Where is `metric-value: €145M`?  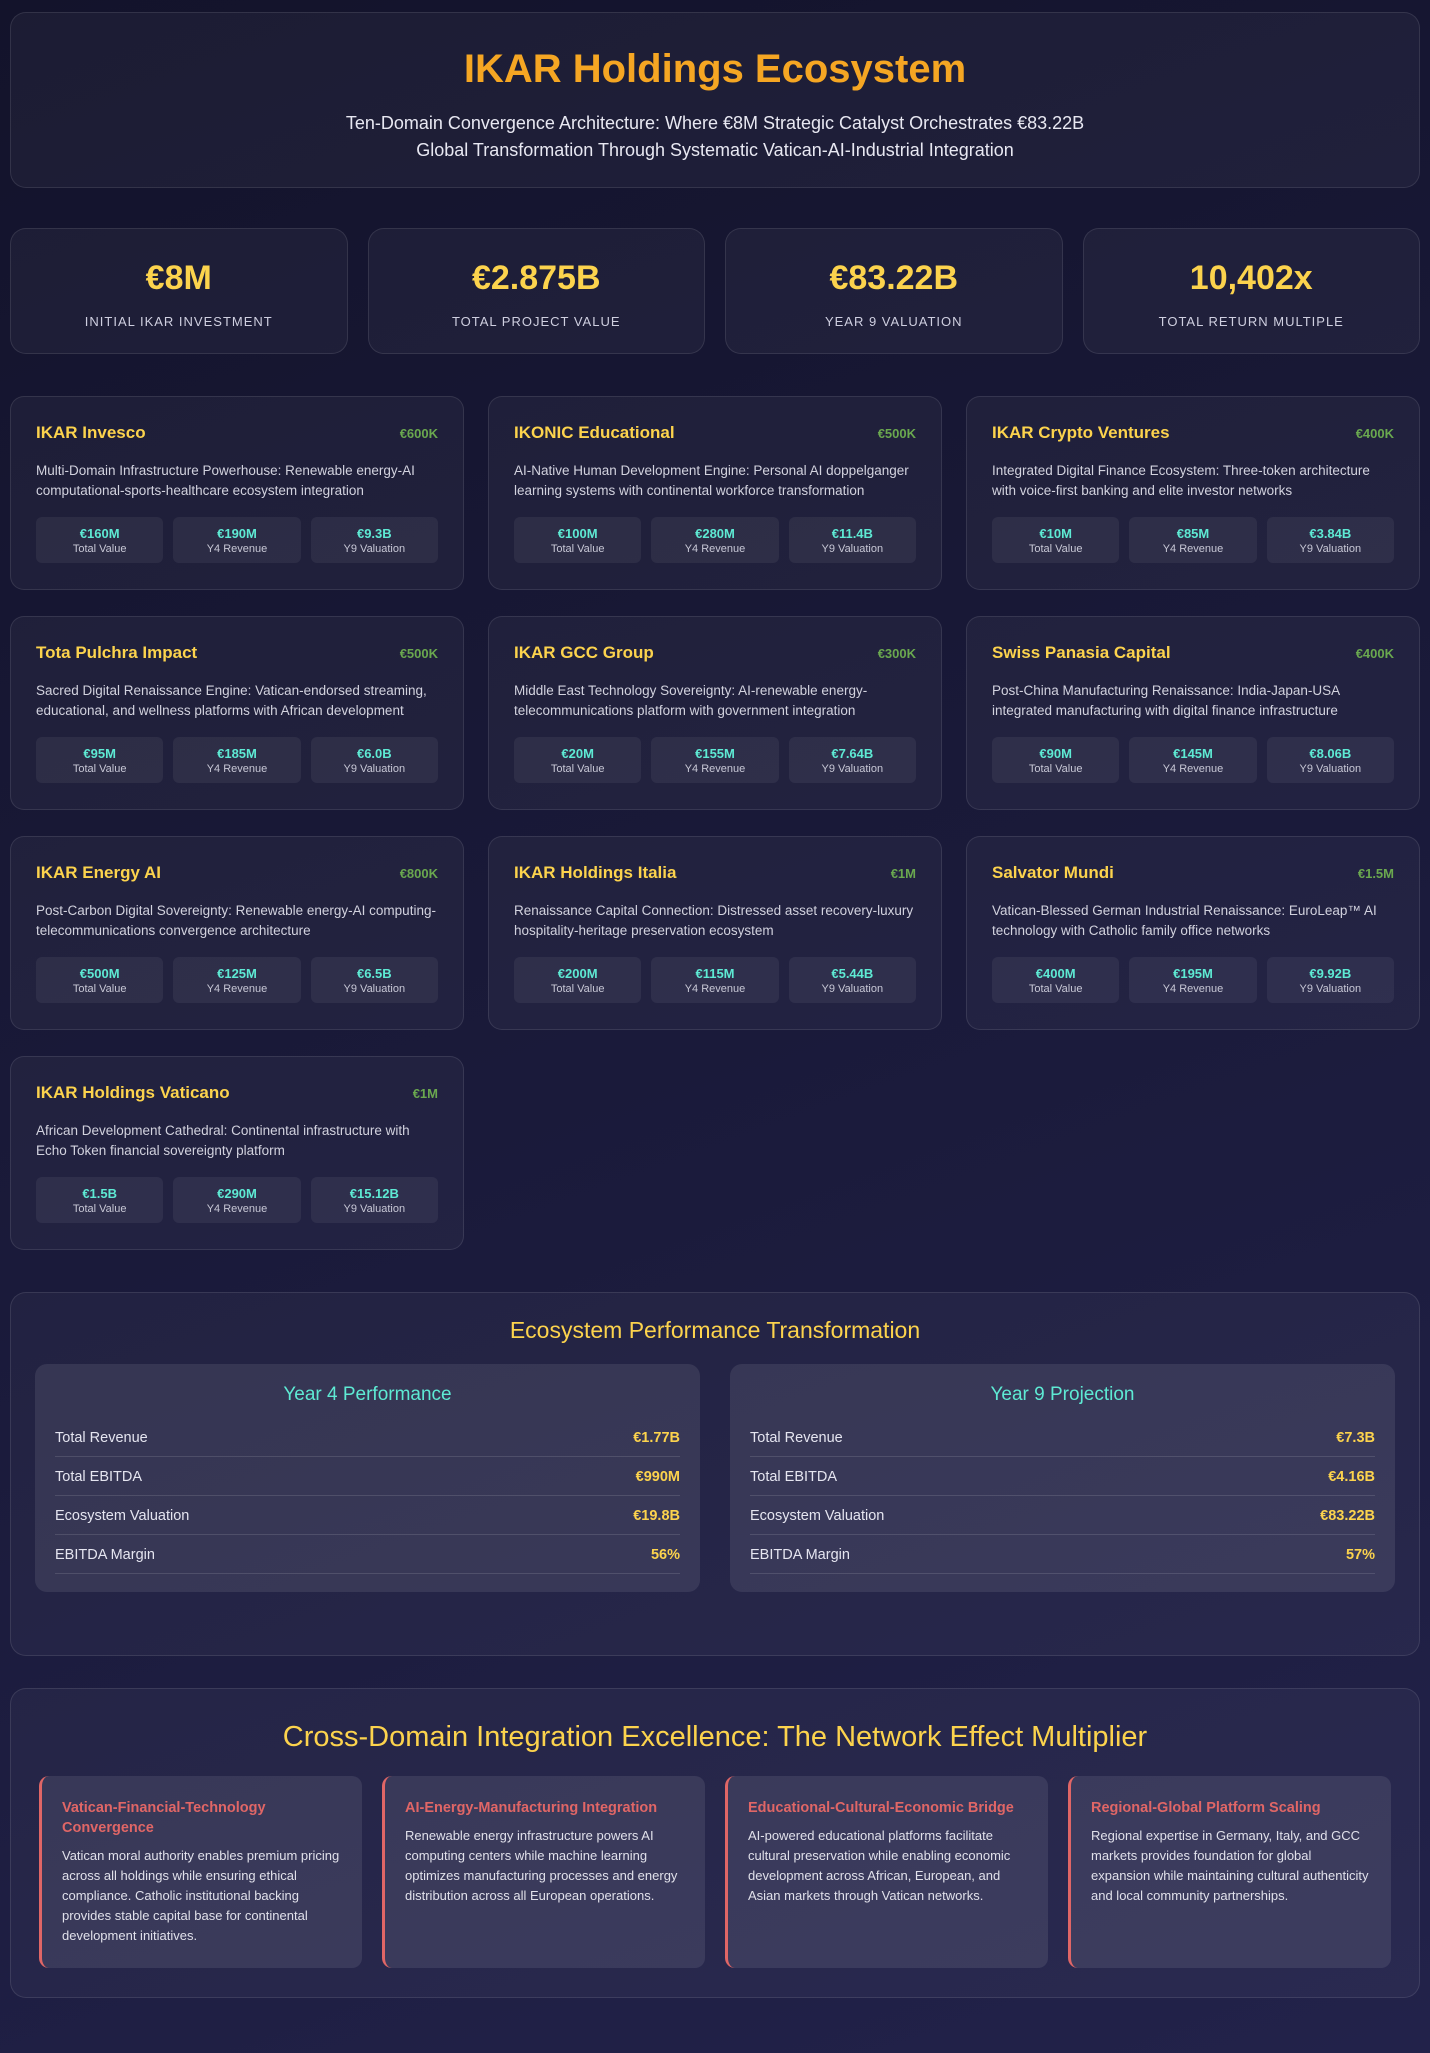
metric-value: €145M is located at coordinates (1193, 753).